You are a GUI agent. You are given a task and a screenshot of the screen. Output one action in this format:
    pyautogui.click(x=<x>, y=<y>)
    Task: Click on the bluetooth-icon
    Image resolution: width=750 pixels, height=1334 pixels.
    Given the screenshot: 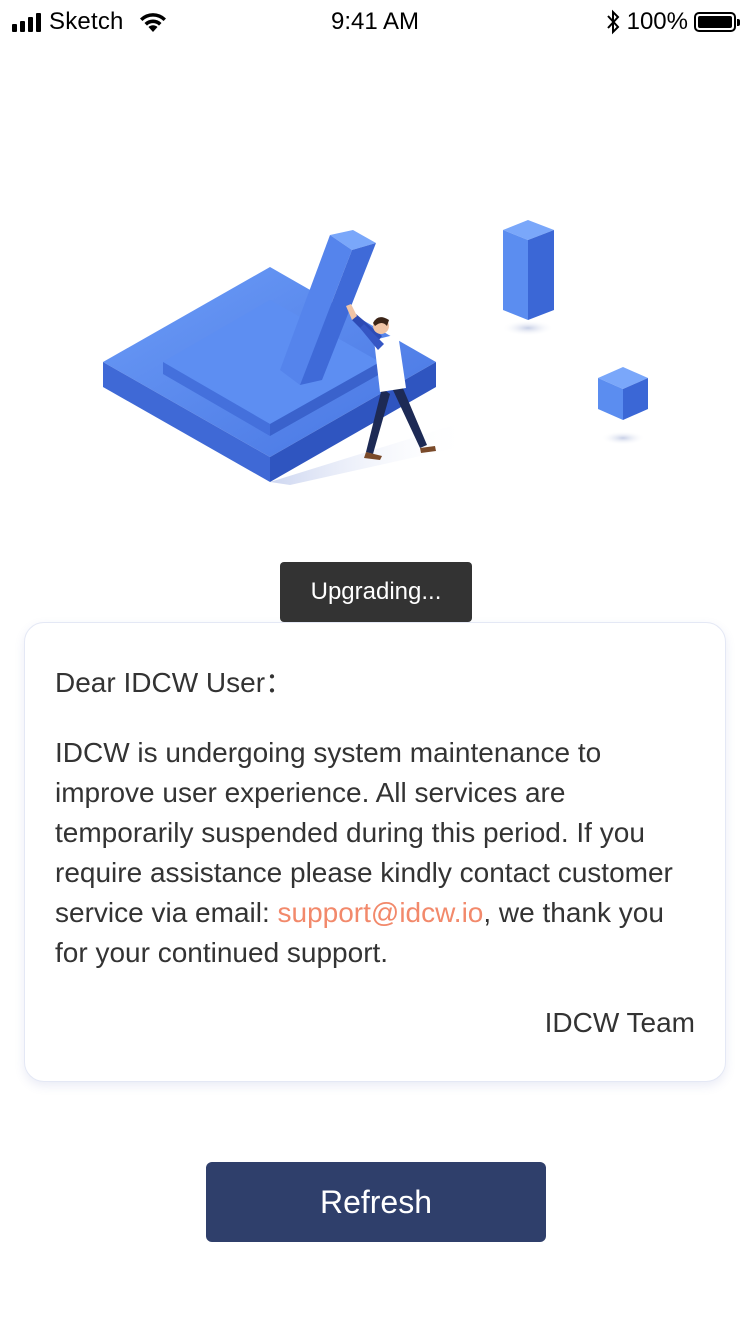 What is the action you would take?
    pyautogui.click(x=612, y=22)
    